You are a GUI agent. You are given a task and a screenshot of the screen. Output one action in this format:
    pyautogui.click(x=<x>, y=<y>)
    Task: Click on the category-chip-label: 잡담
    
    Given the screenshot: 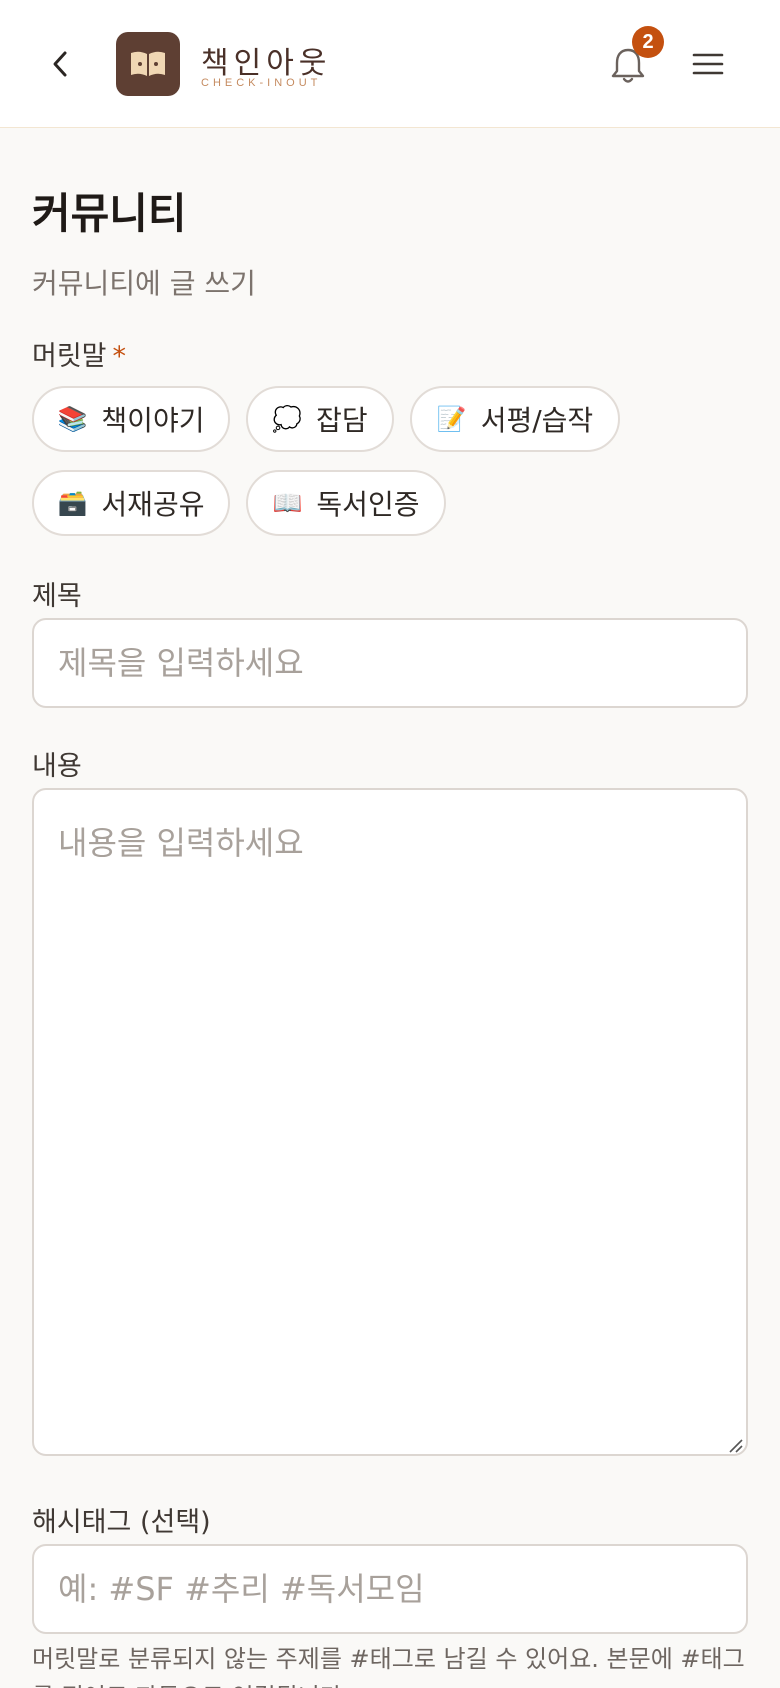 What is the action you would take?
    pyautogui.click(x=342, y=420)
    